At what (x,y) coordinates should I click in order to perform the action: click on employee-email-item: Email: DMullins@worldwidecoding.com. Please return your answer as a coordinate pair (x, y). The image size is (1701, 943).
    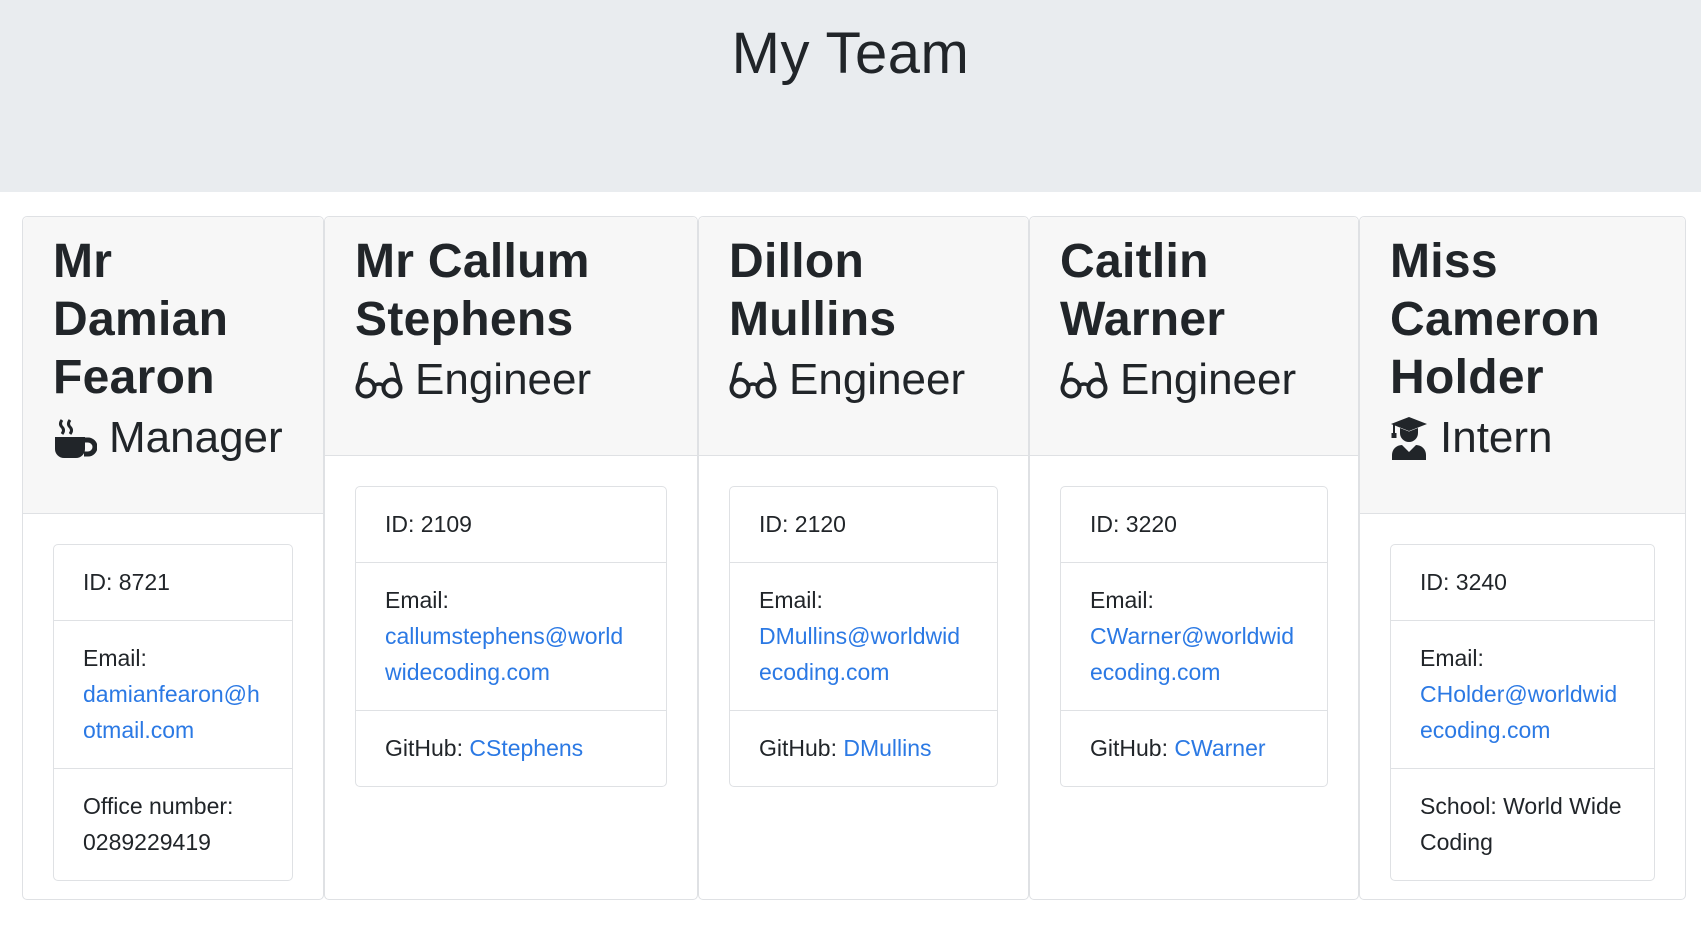
    Looking at the image, I should click on (863, 637).